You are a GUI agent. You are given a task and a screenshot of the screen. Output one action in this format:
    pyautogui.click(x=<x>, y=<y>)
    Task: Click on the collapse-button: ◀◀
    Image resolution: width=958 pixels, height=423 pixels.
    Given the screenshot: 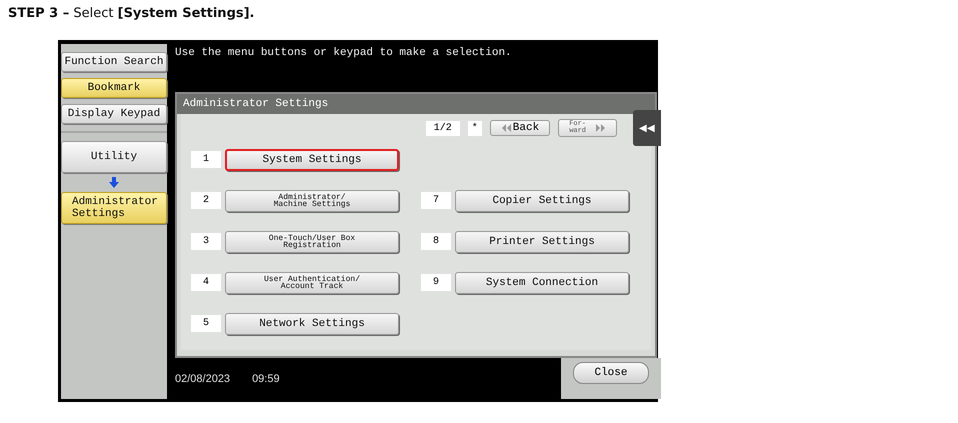 What is the action you would take?
    pyautogui.click(x=647, y=128)
    